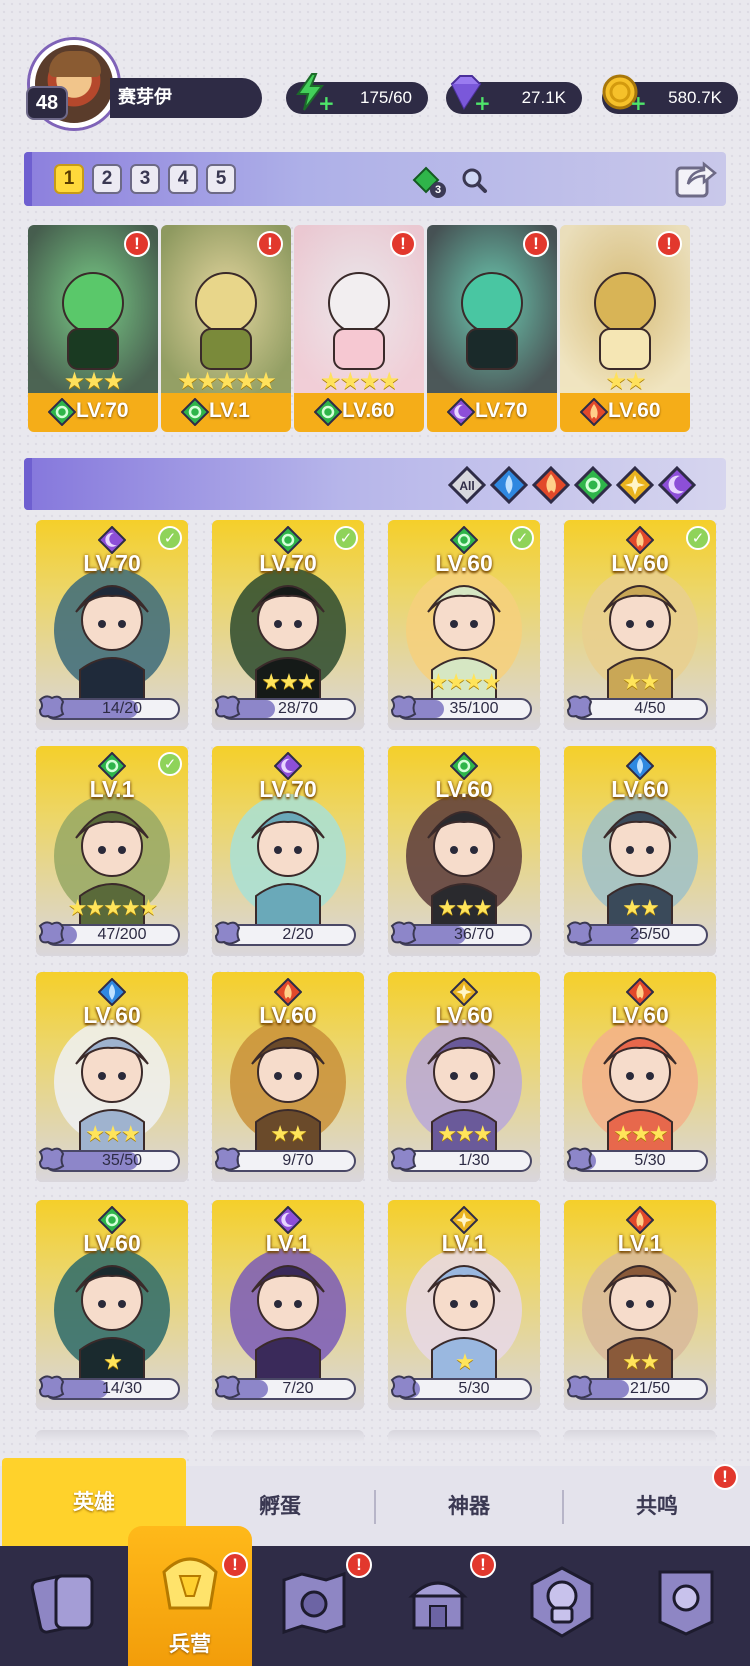 This screenshot has height=1666, width=750. Describe the element at coordinates (492, 328) in the screenshot. I see `team-member-card: LV.70!` at that location.